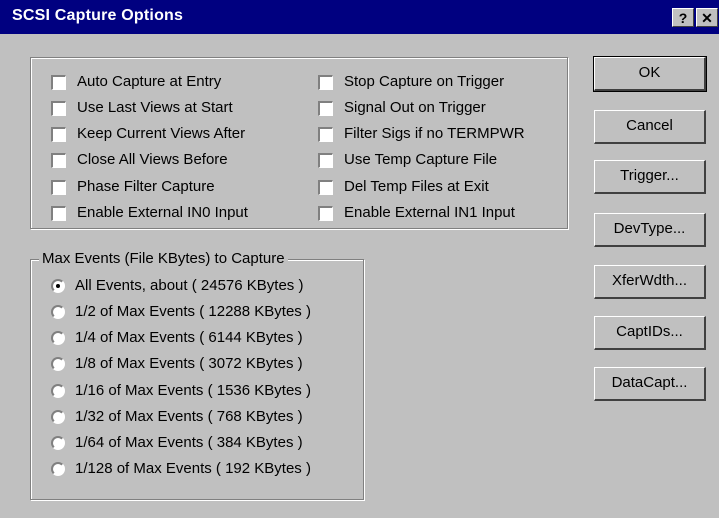 The height and width of the screenshot is (518, 719). Describe the element at coordinates (193, 468) in the screenshot. I see `radio-label: 1/128 of Max Events ( 192 KBytes )` at that location.